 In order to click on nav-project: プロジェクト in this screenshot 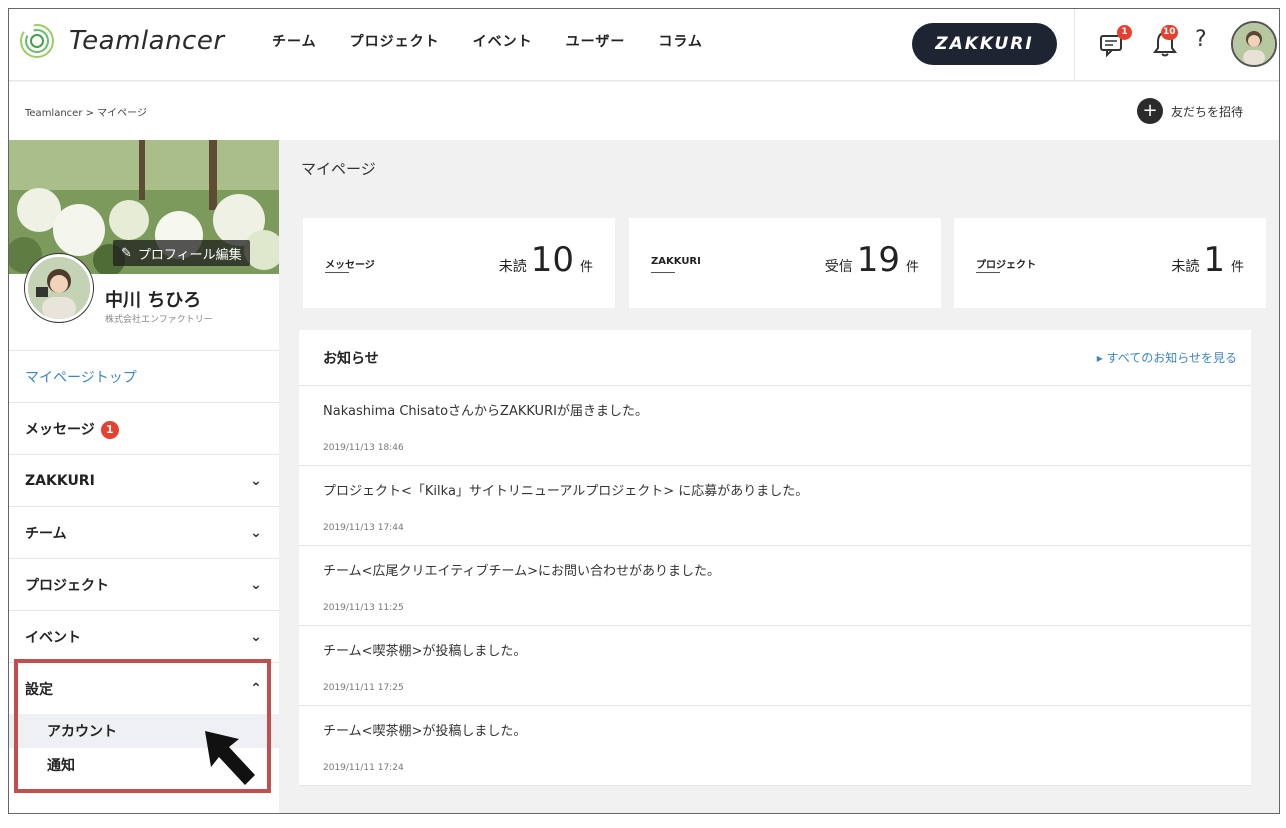, I will do `click(395, 41)`.